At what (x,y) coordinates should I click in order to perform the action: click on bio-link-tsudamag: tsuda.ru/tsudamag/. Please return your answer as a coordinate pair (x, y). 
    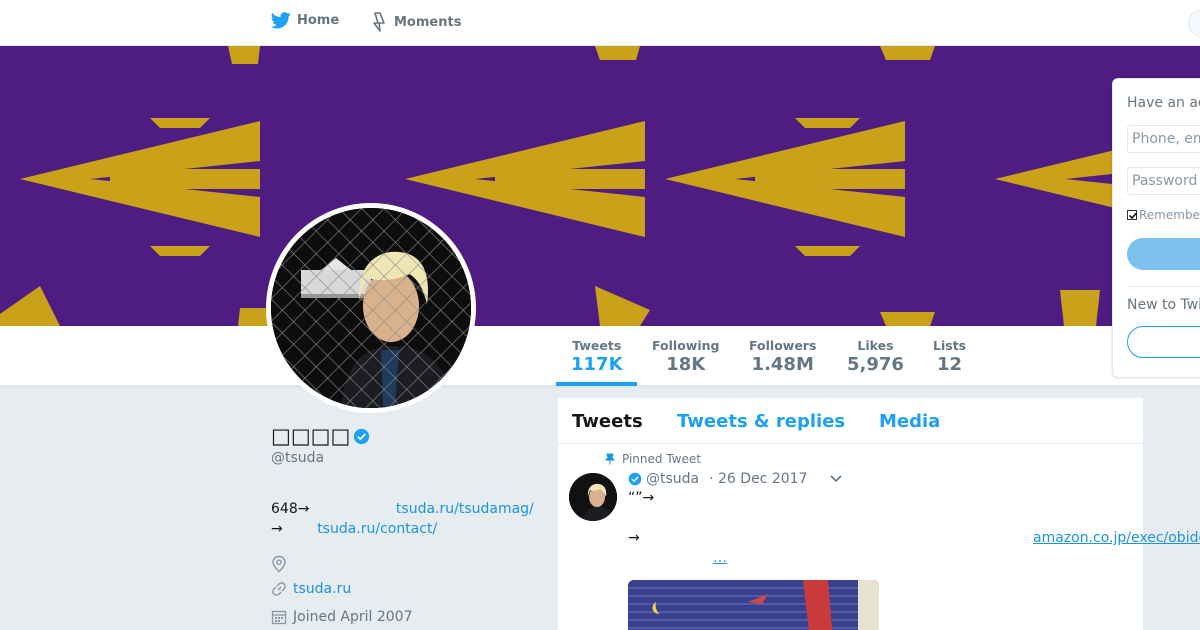
    Looking at the image, I should click on (465, 509).